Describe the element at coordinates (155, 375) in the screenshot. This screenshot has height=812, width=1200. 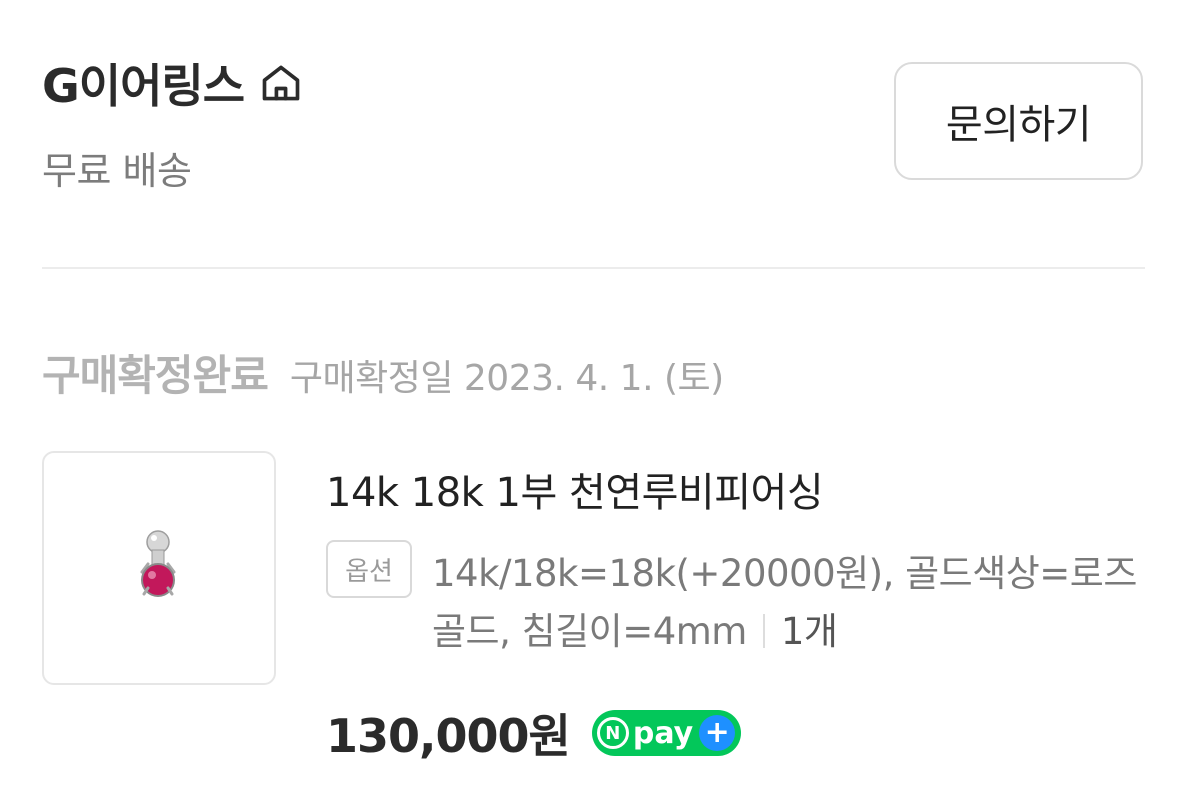
I see `order-status: 구매확정완료` at that location.